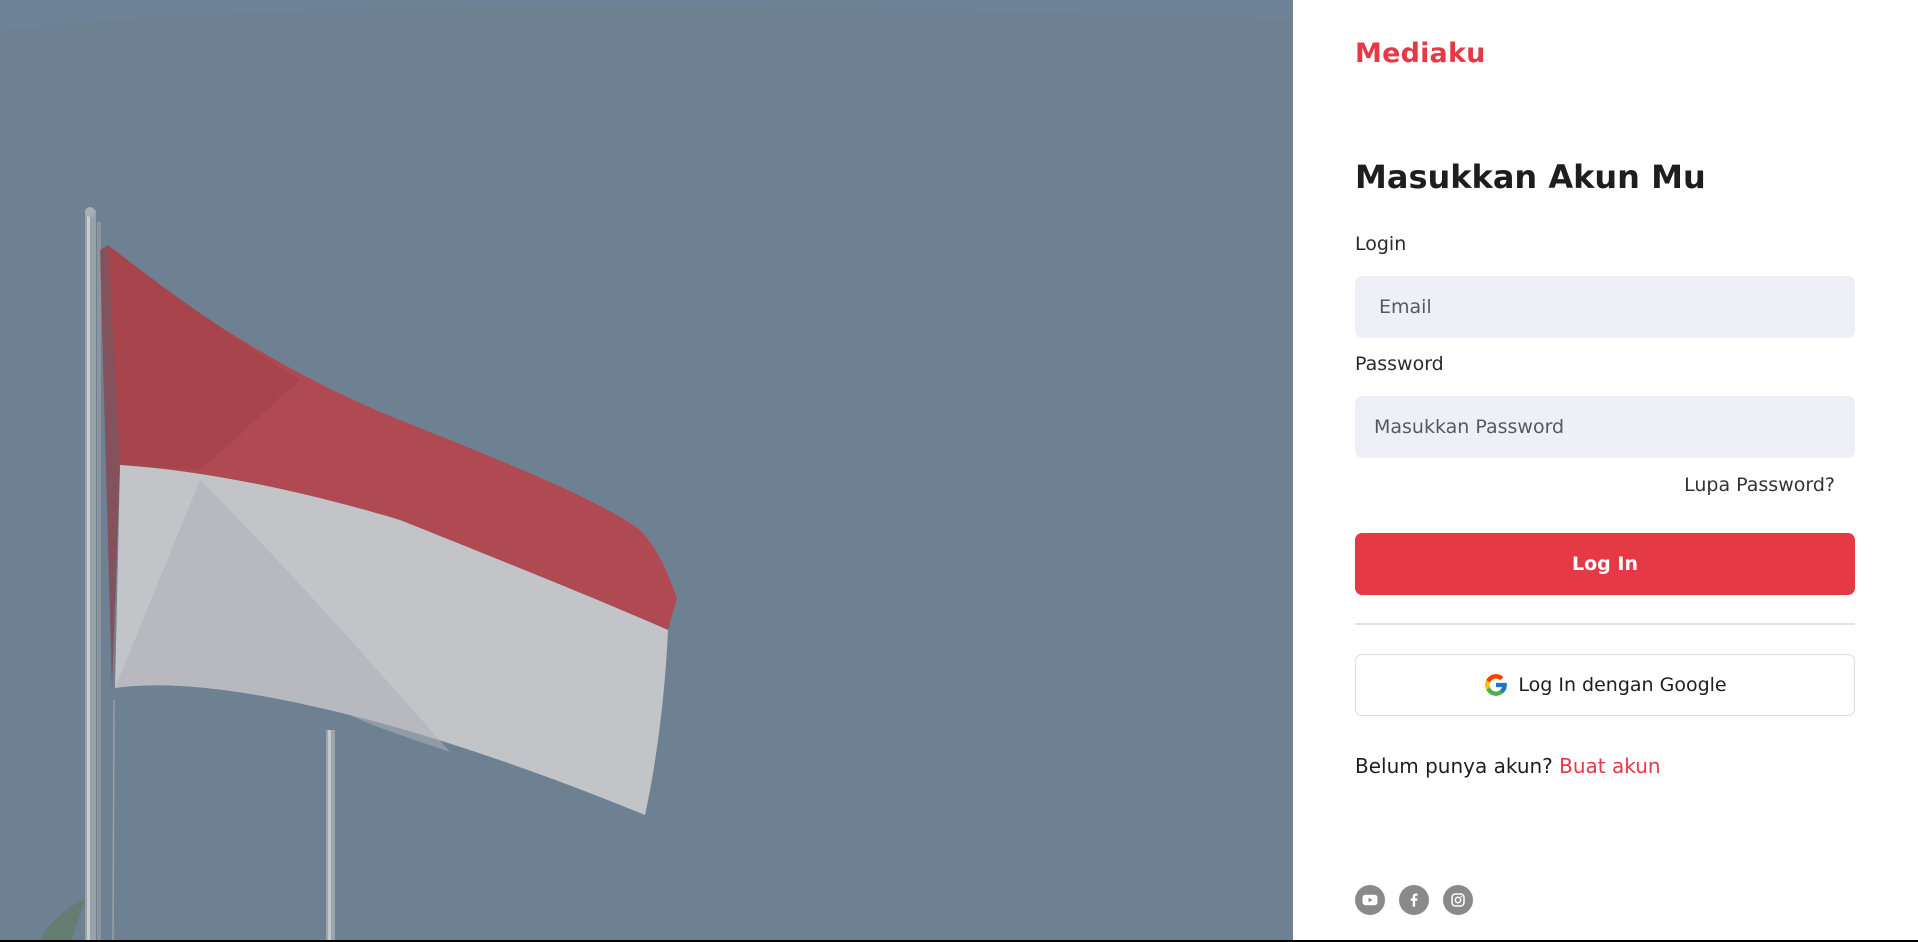 Image resolution: width=1918 pixels, height=942 pixels. What do you see at coordinates (1605, 564) in the screenshot?
I see `login-button: Log In` at bounding box center [1605, 564].